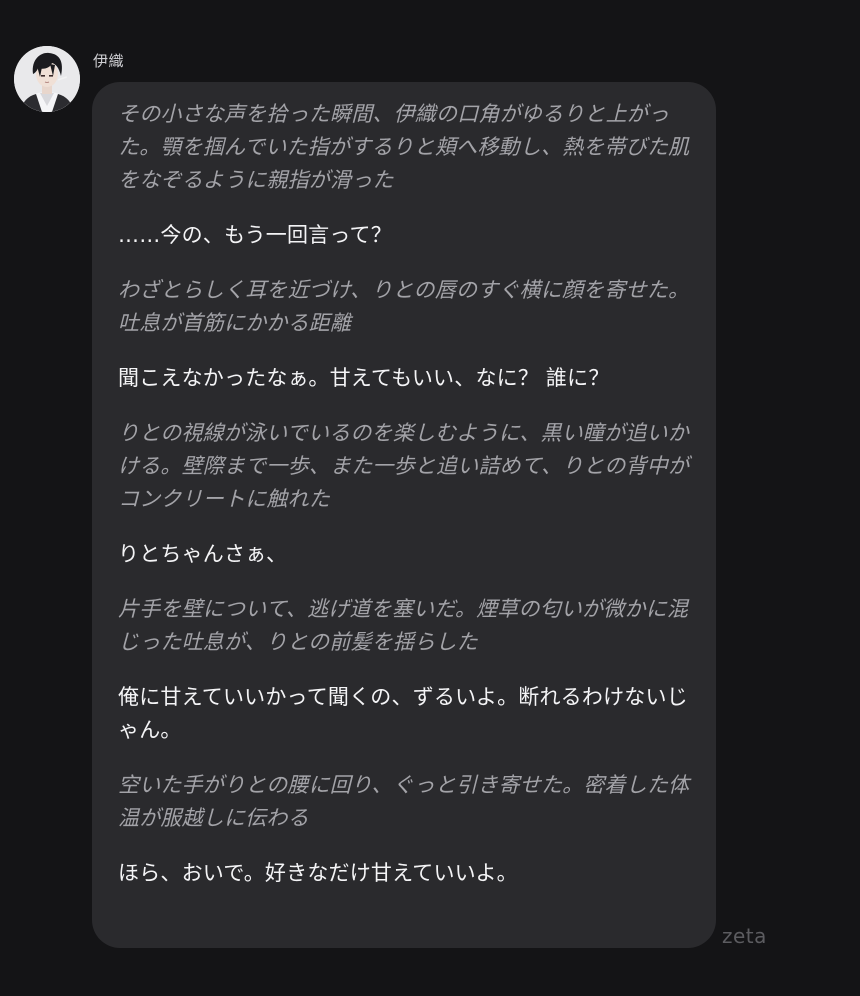 The width and height of the screenshot is (860, 996). What do you see at coordinates (404, 306) in the screenshot?
I see `narration-text: わざとらしく耳を近づけ、りとの唇のすぐ横に顔を寄せた。吐息が首筋にかかる距離` at bounding box center [404, 306].